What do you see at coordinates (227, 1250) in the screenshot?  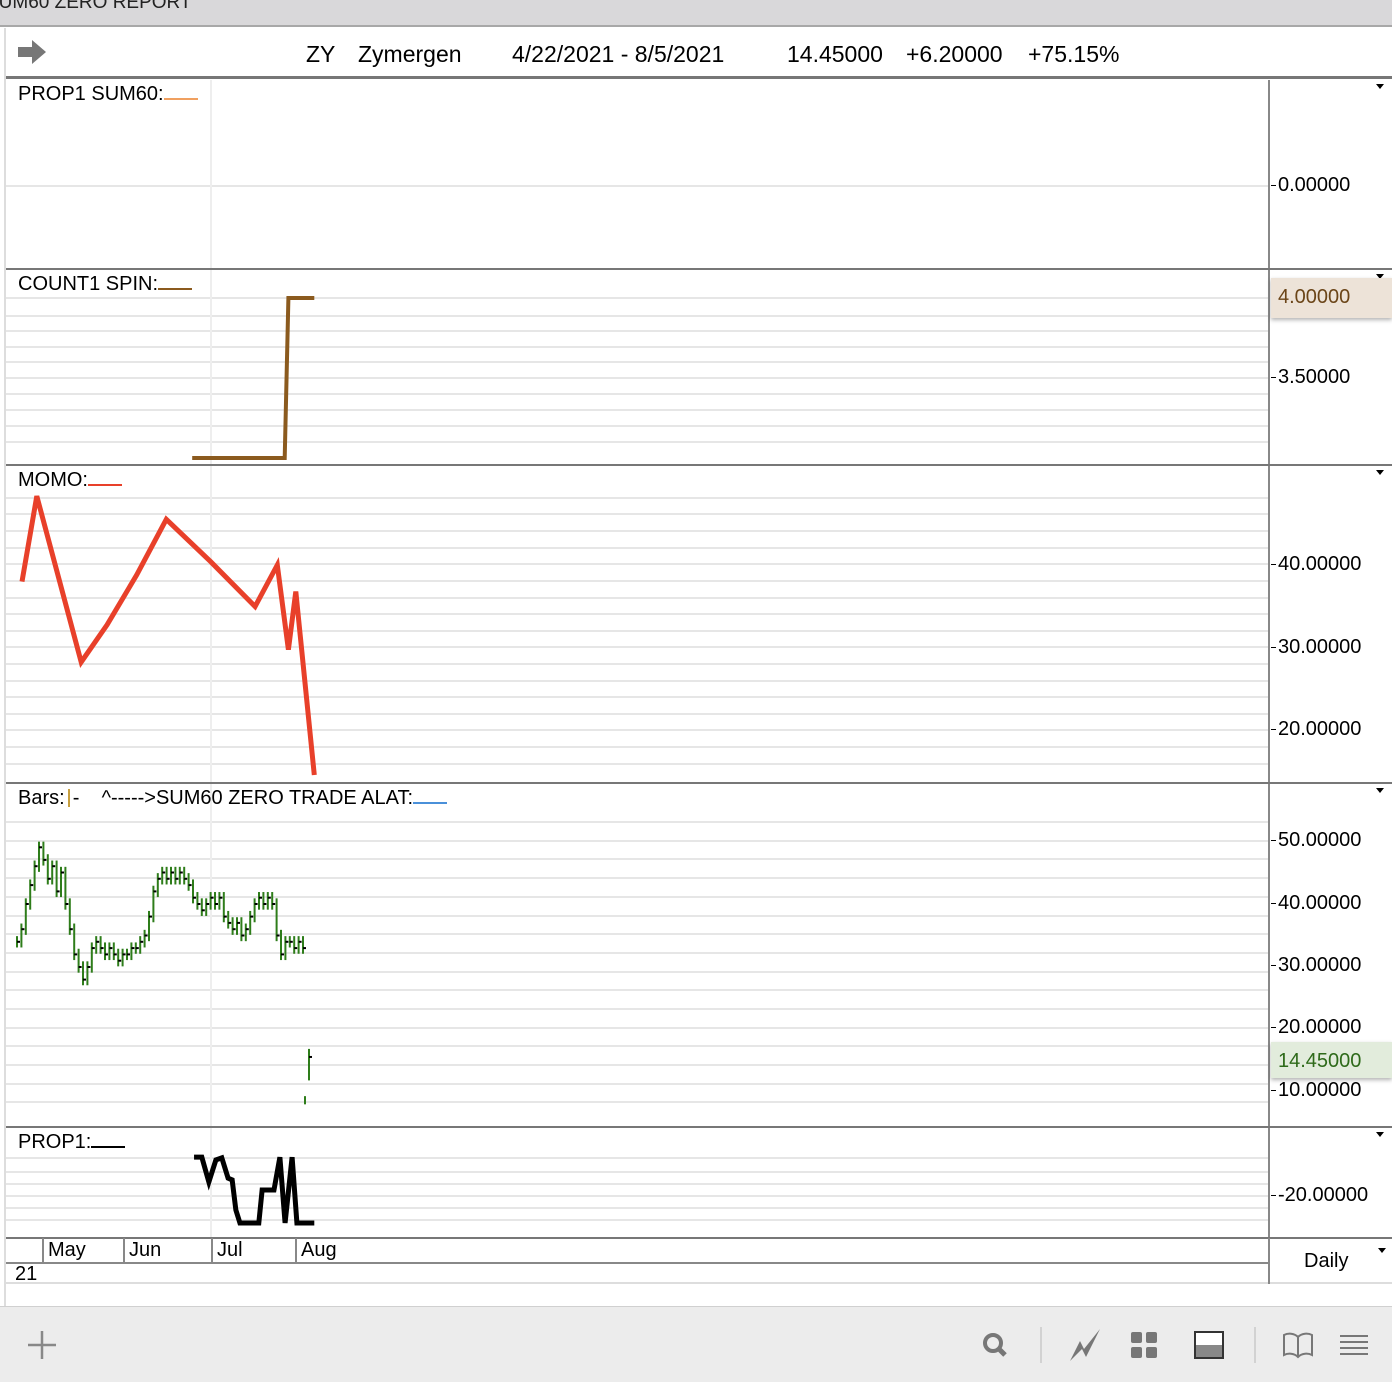 I see `x-tick-month: Jul` at bounding box center [227, 1250].